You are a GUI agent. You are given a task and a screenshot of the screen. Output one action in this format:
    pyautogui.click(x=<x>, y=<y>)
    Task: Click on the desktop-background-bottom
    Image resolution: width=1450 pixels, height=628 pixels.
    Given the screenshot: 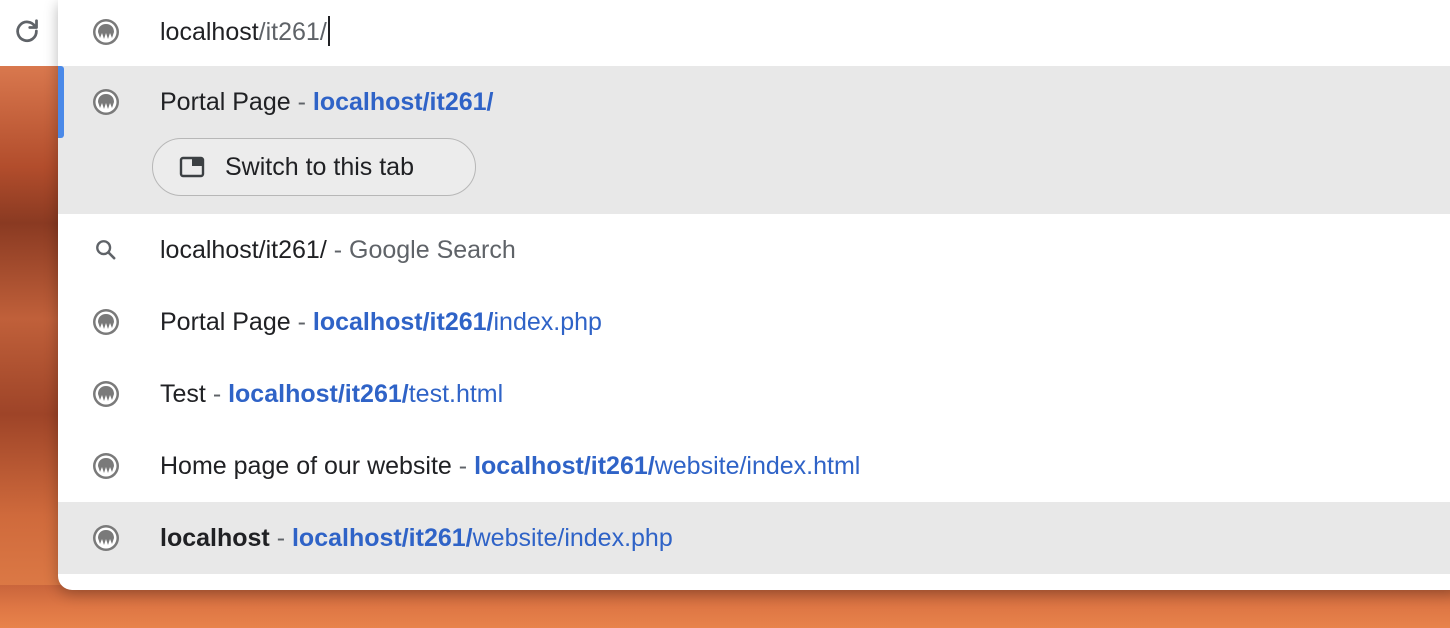 What is the action you would take?
    pyautogui.click(x=725, y=606)
    